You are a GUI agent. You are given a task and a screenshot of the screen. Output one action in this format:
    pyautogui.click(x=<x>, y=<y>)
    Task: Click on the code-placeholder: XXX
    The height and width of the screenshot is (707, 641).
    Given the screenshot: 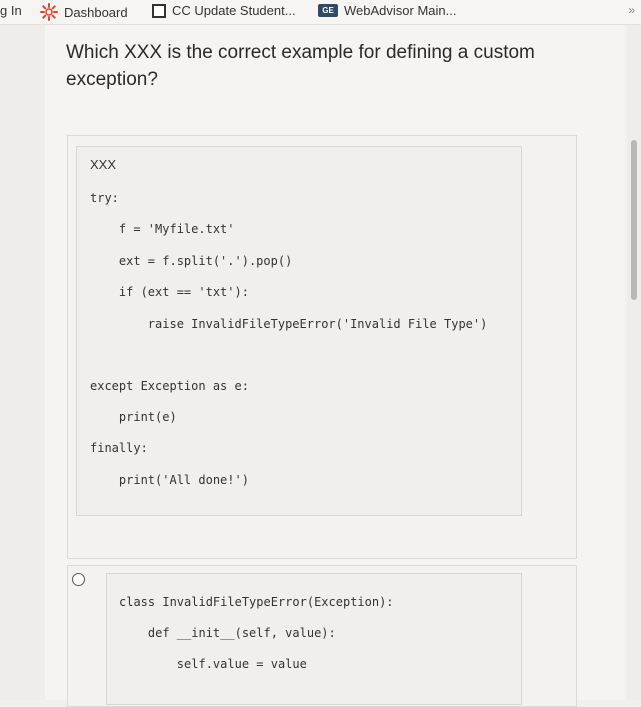 What is the action you would take?
    pyautogui.click(x=103, y=164)
    